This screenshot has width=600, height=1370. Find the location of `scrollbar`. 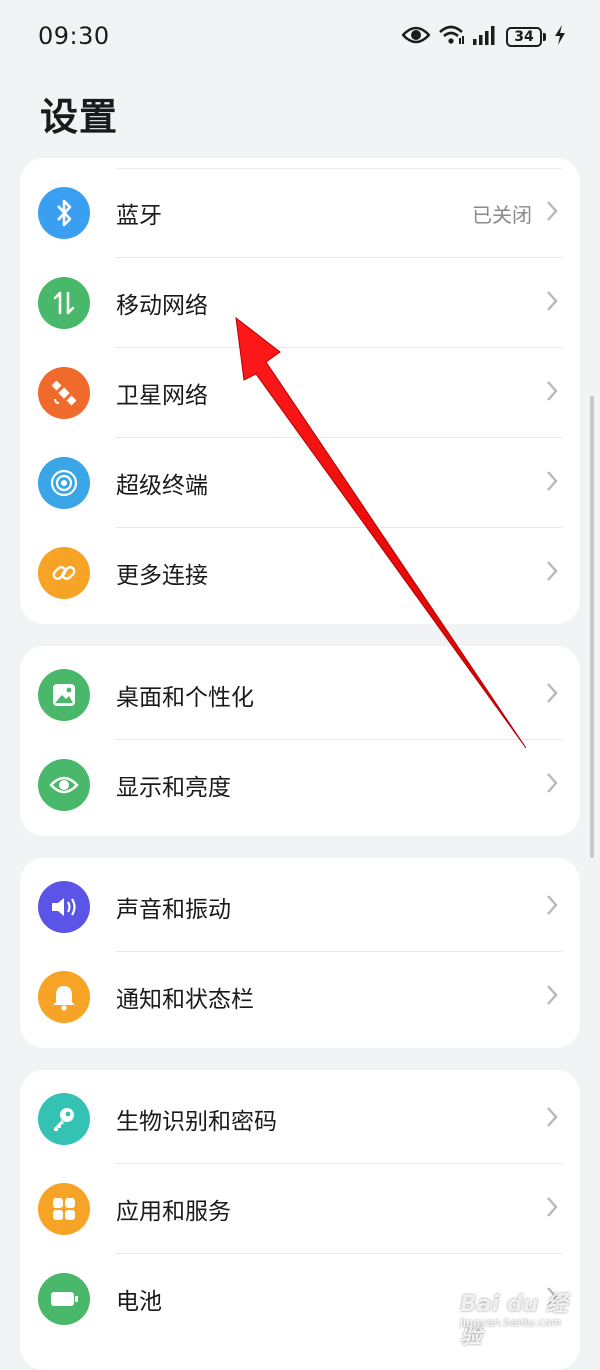

scrollbar is located at coordinates (592, 627).